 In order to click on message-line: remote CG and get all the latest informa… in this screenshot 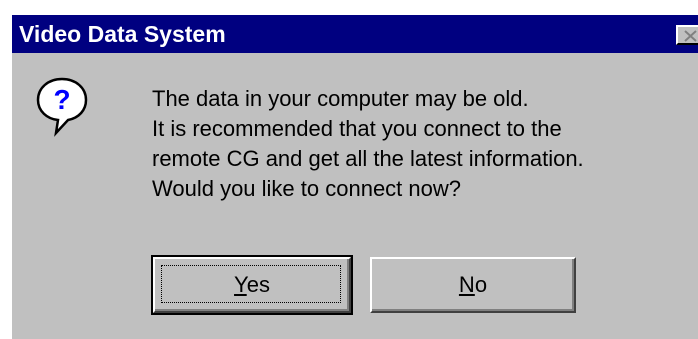, I will do `click(368, 158)`.